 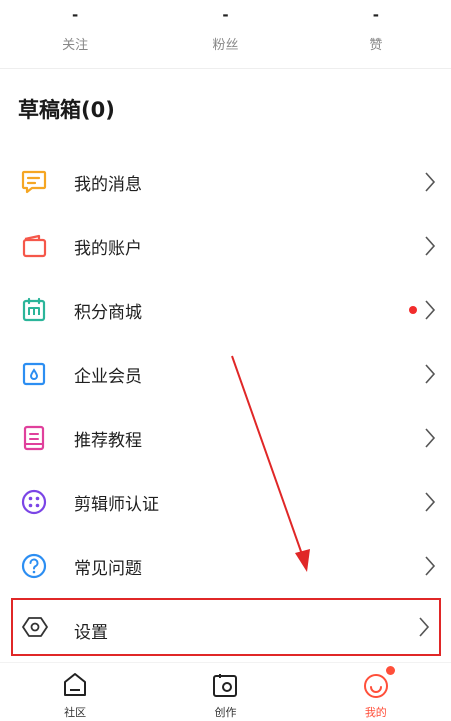 What do you see at coordinates (225, 685) in the screenshot?
I see `camera-icon` at bounding box center [225, 685].